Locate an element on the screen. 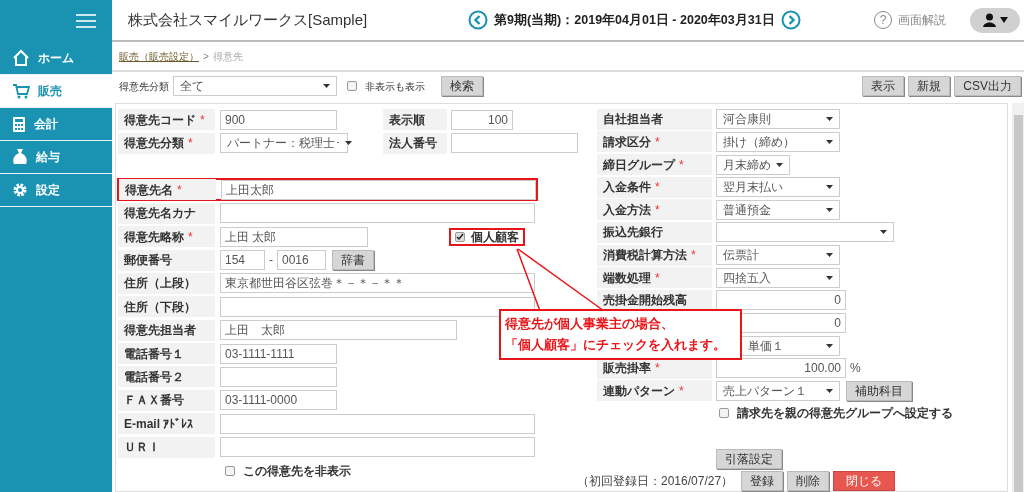 This screenshot has width=1024, height=492. user-menu-button is located at coordinates (995, 20).